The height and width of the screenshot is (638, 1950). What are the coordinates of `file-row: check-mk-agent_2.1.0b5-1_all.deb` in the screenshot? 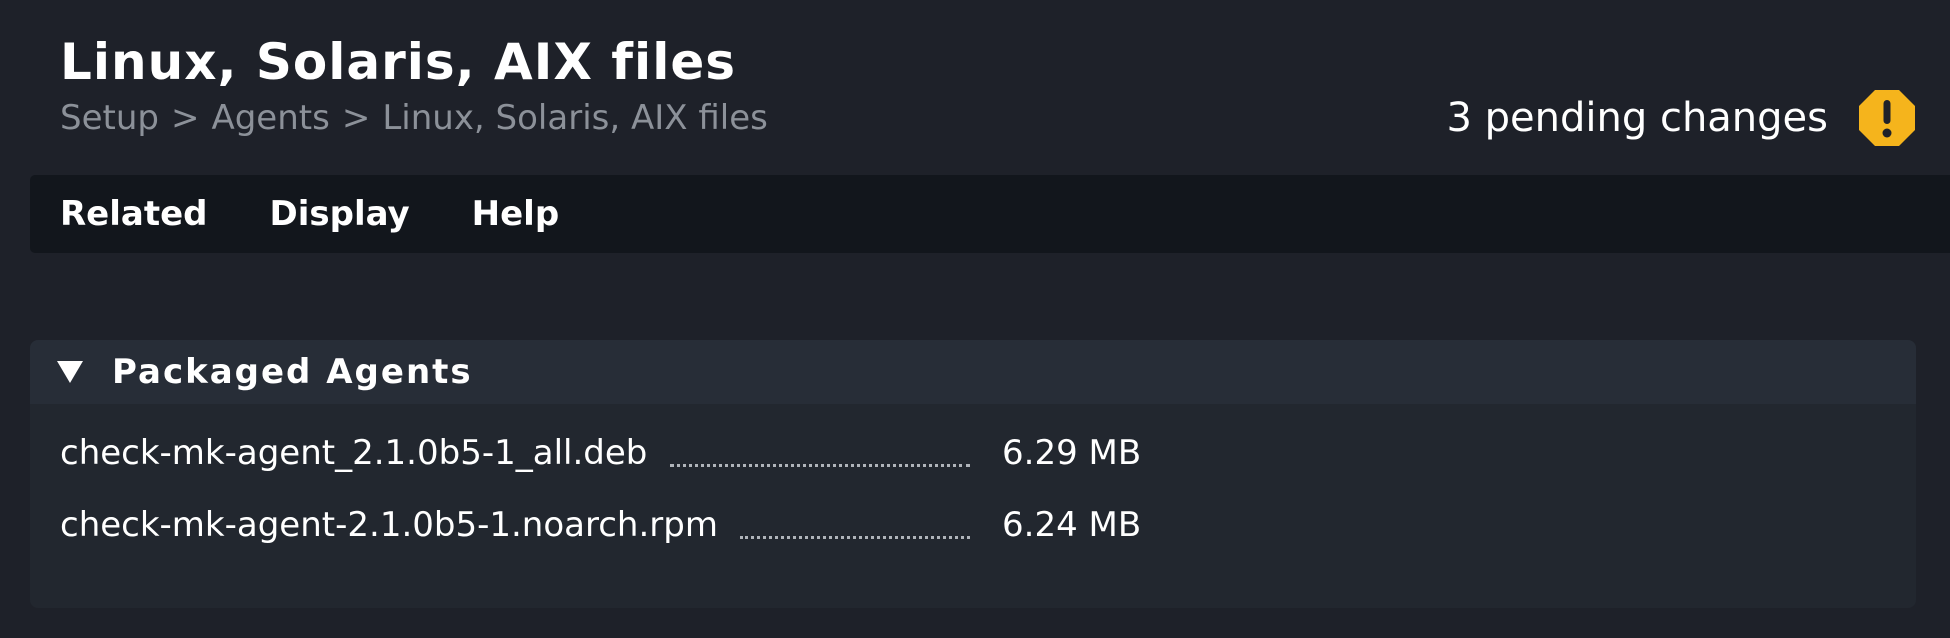 It's located at (353, 453).